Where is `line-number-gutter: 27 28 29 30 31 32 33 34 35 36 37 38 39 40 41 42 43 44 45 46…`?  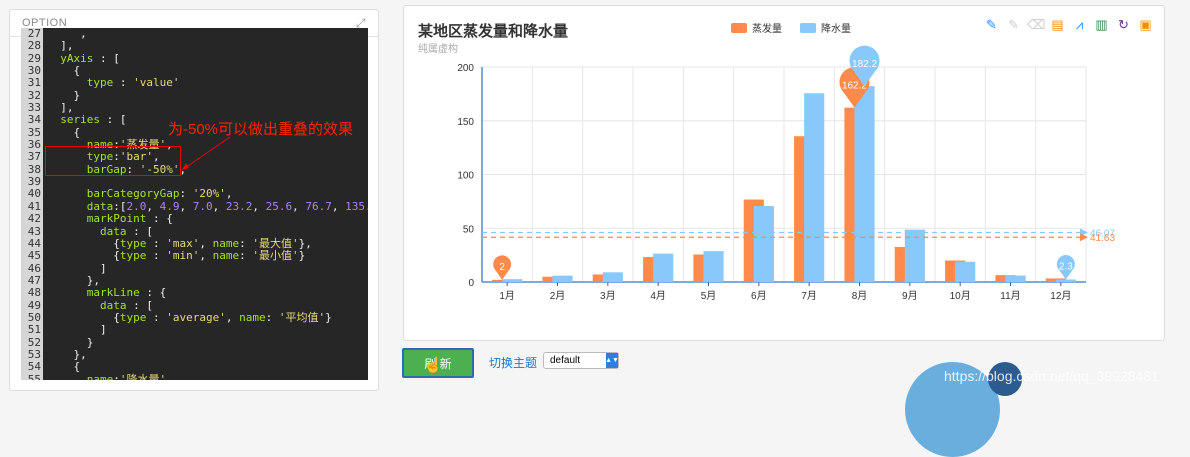 line-number-gutter: 27 28 29 30 31 32 33 34 35 36 37 38 39 40 41 42 43 44 45 46… is located at coordinates (32, 204).